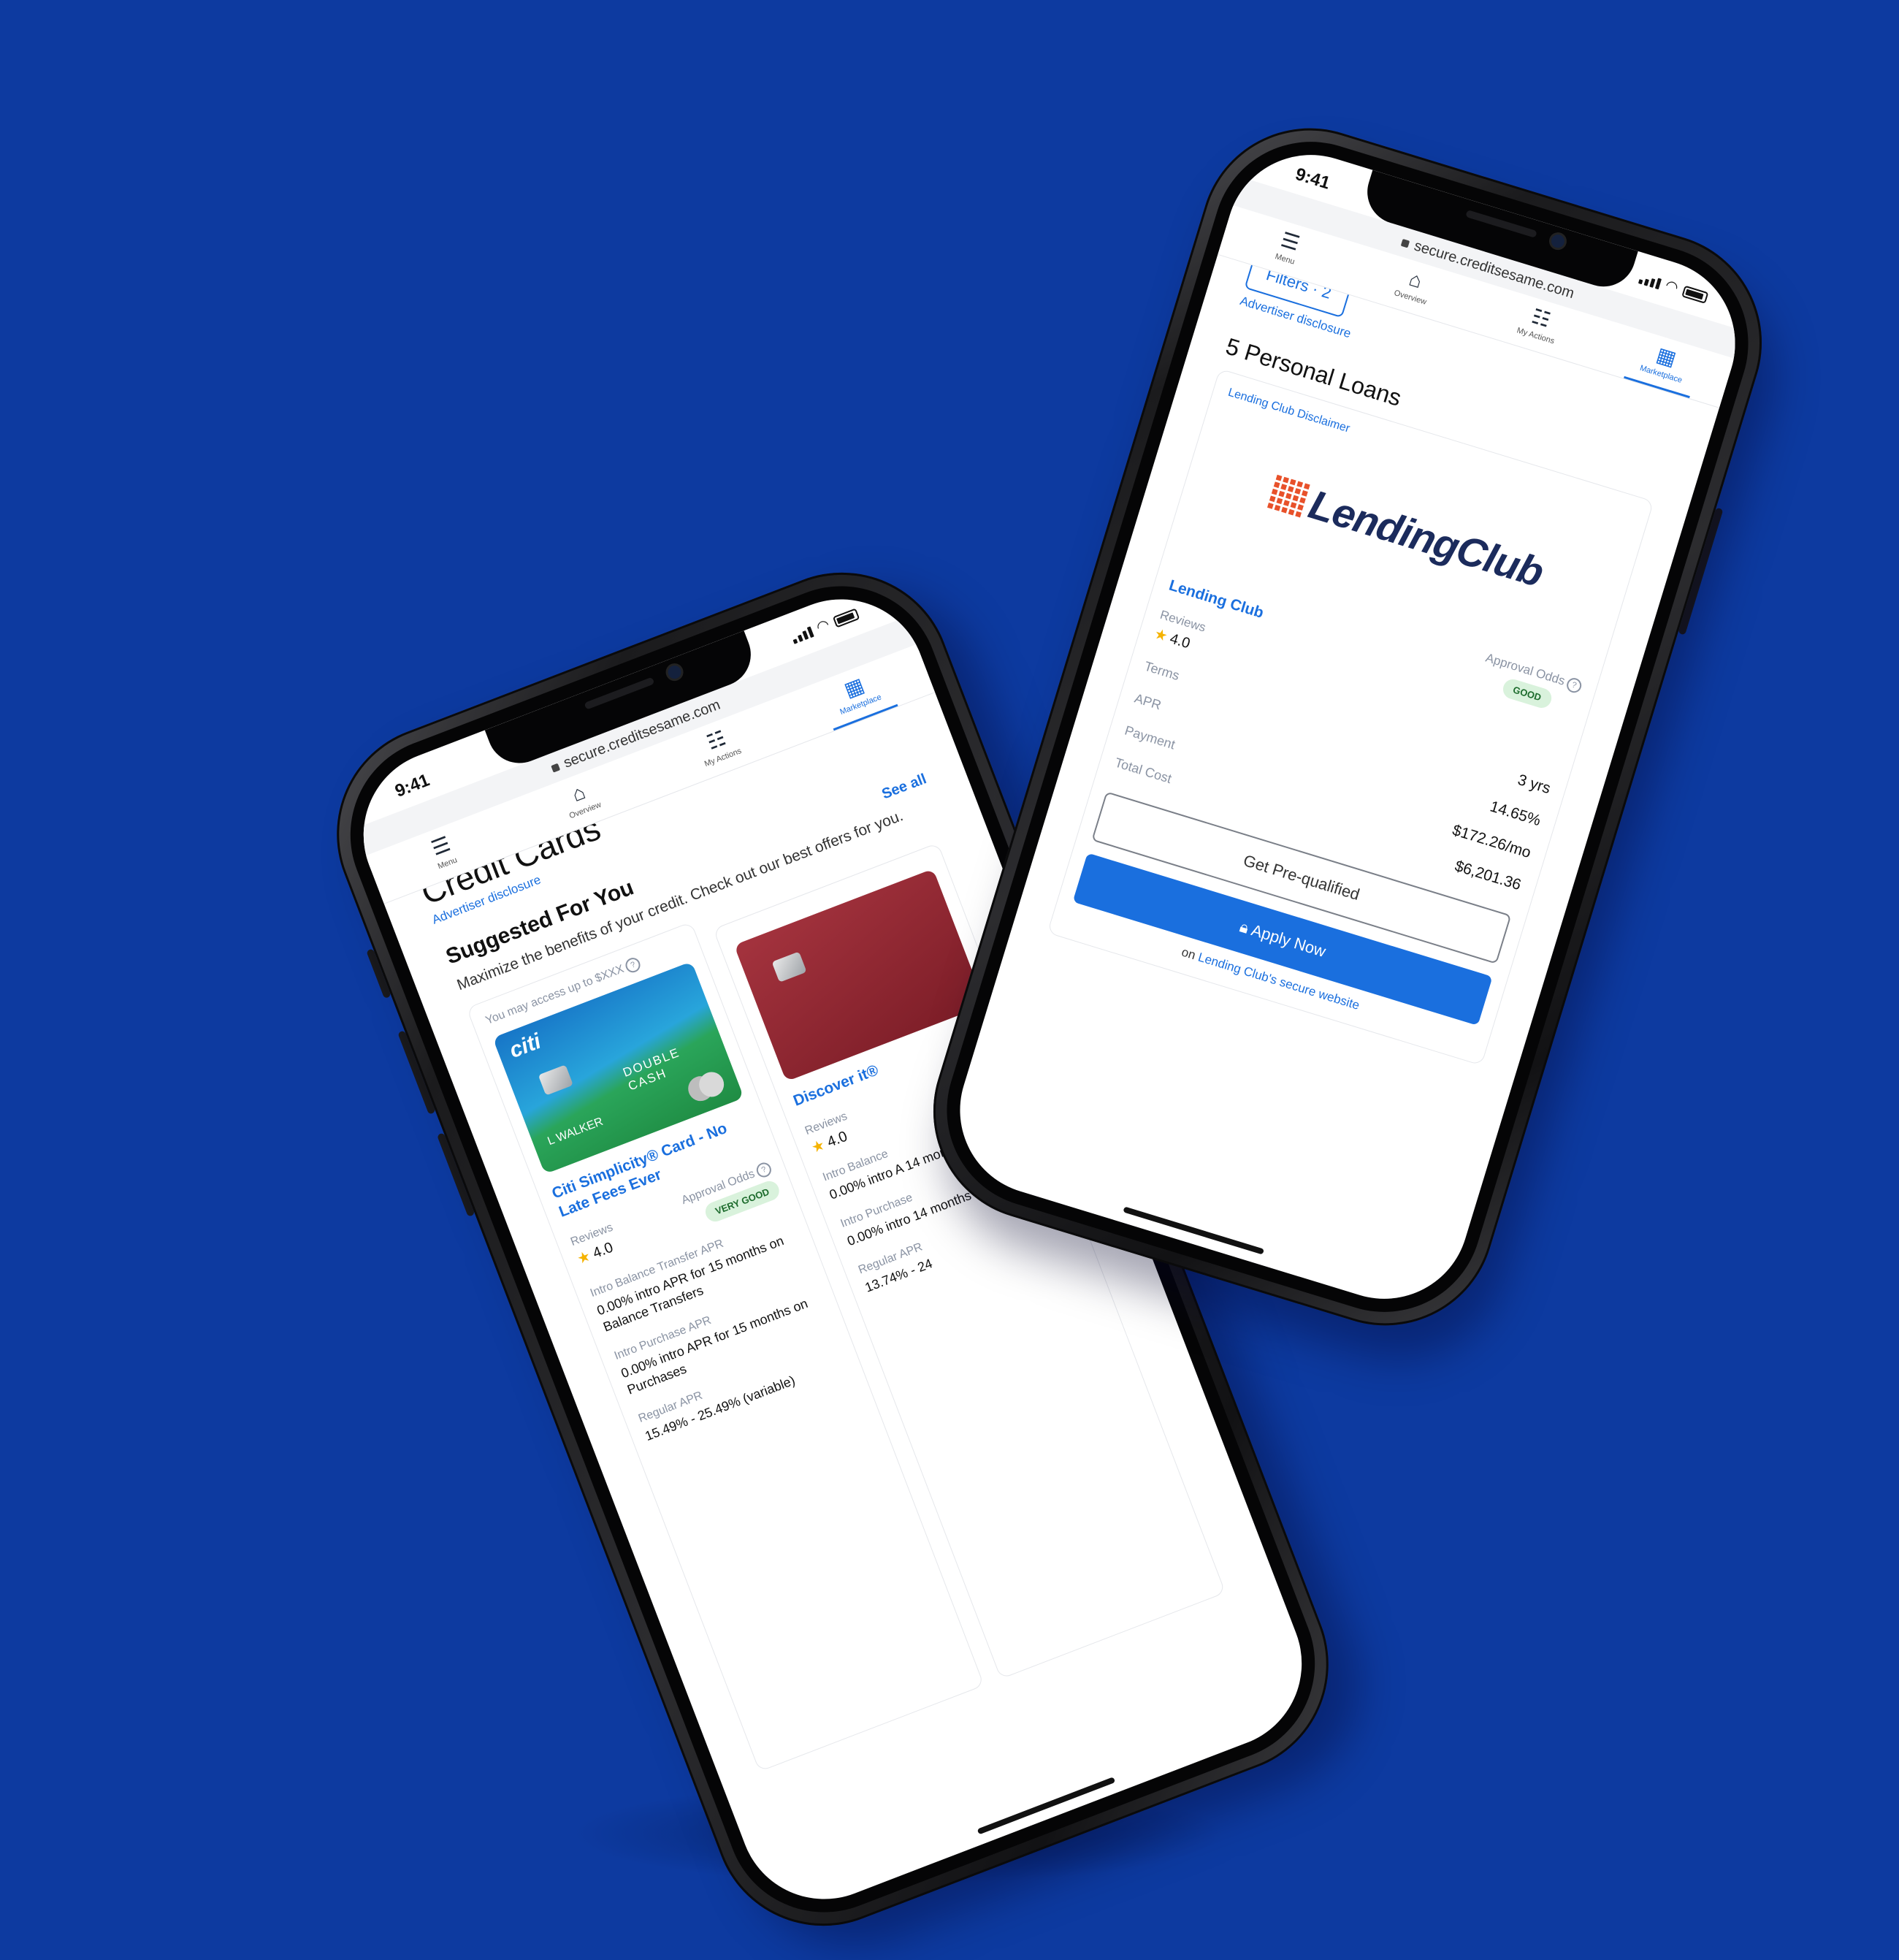 This screenshot has width=1899, height=1960. I want to click on lendingclub-wordmark: LendingClub, so click(1426, 538).